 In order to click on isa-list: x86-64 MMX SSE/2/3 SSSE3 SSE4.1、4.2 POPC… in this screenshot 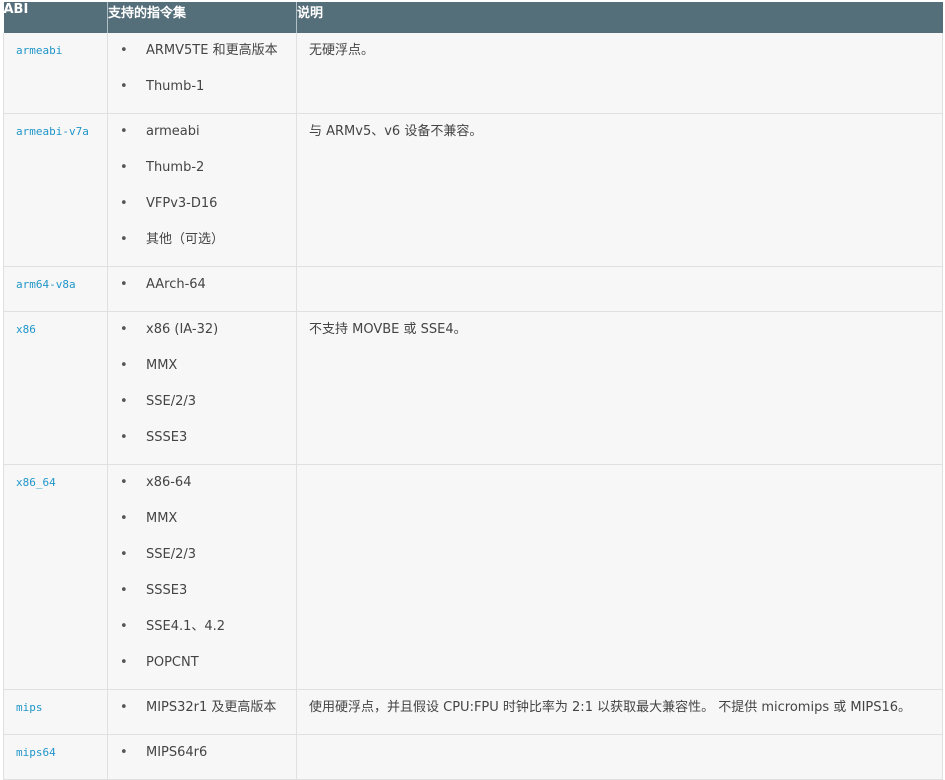, I will do `click(202, 577)`.